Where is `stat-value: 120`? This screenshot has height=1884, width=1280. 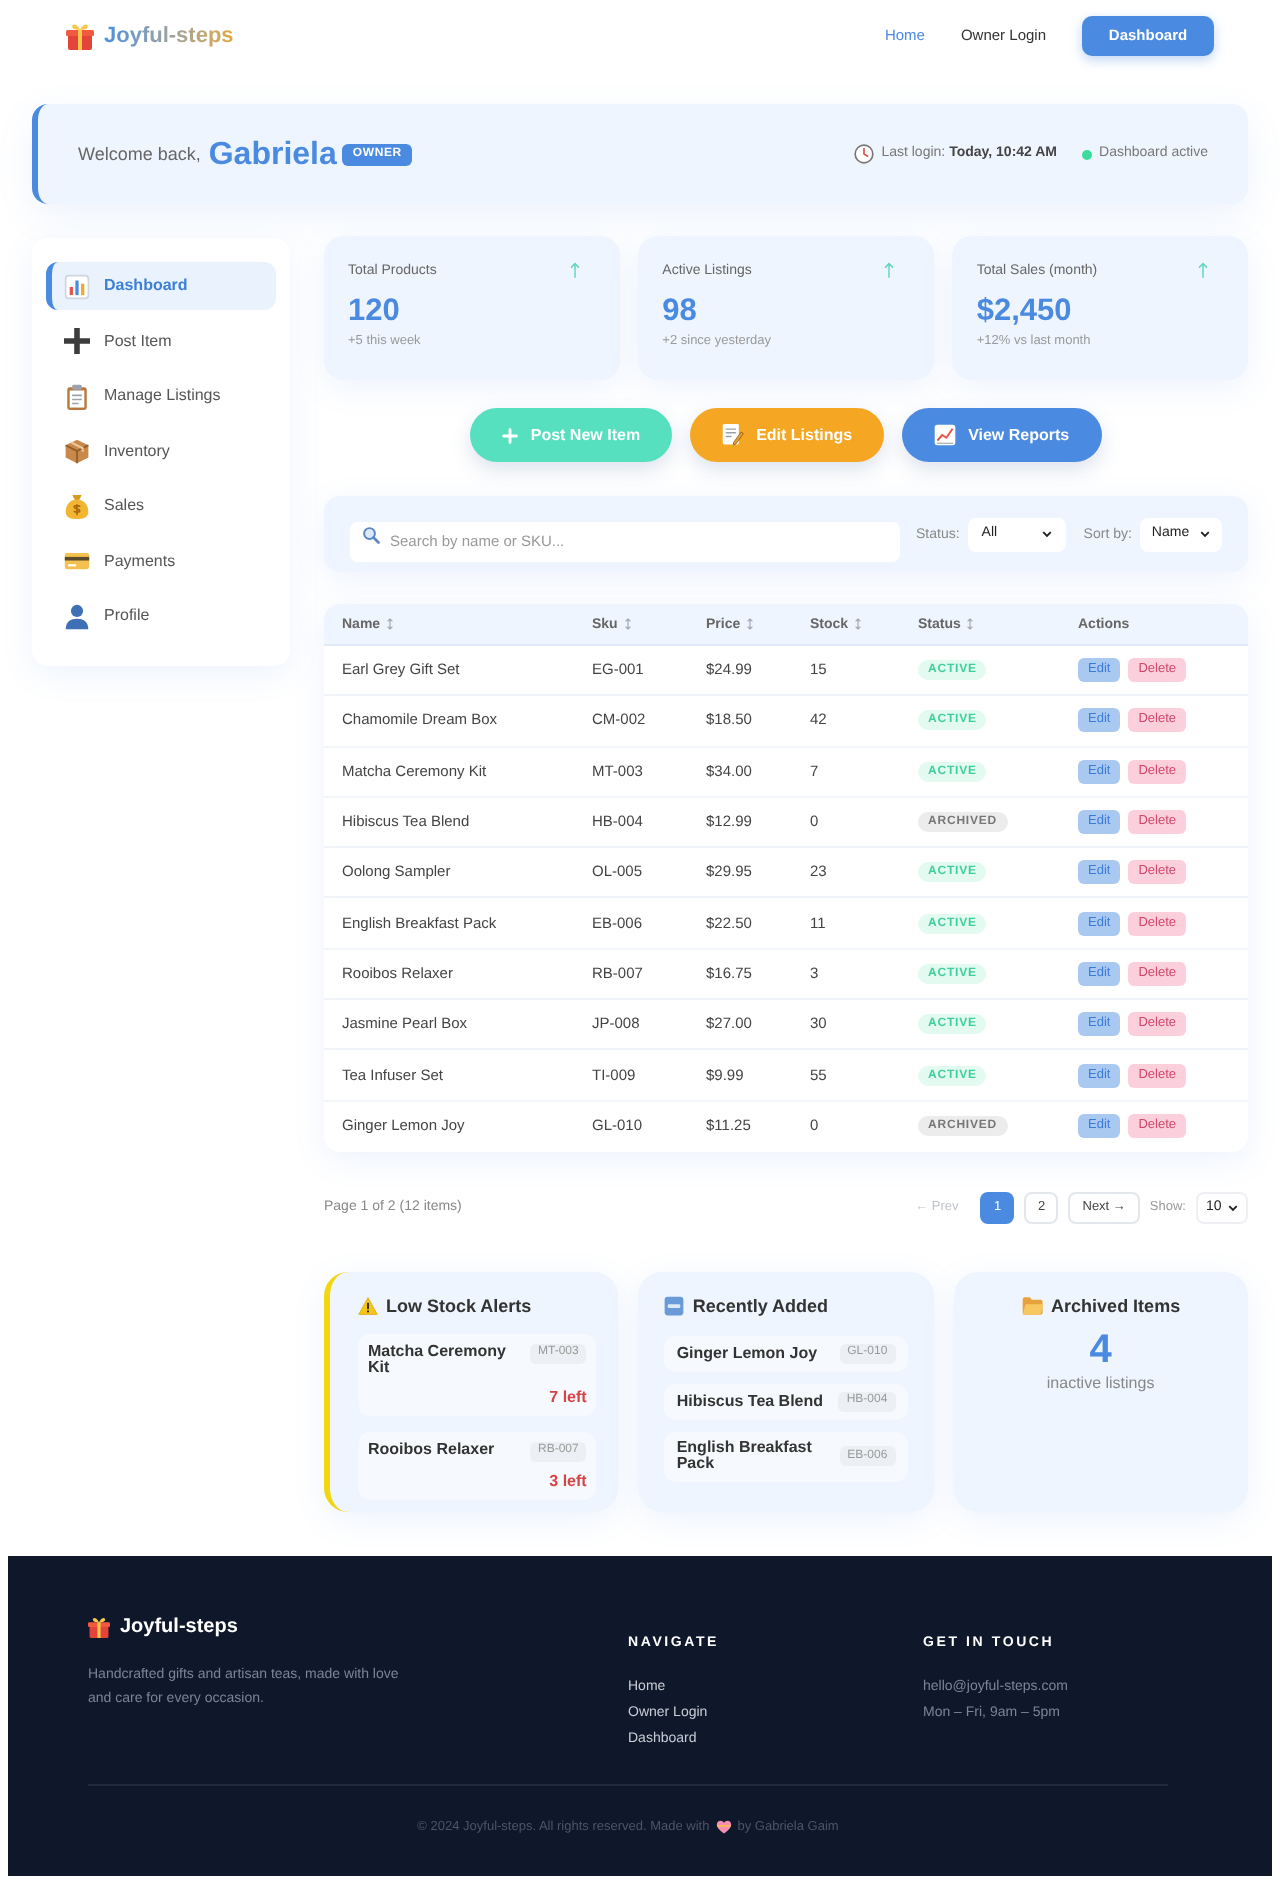
stat-value: 120 is located at coordinates (374, 312).